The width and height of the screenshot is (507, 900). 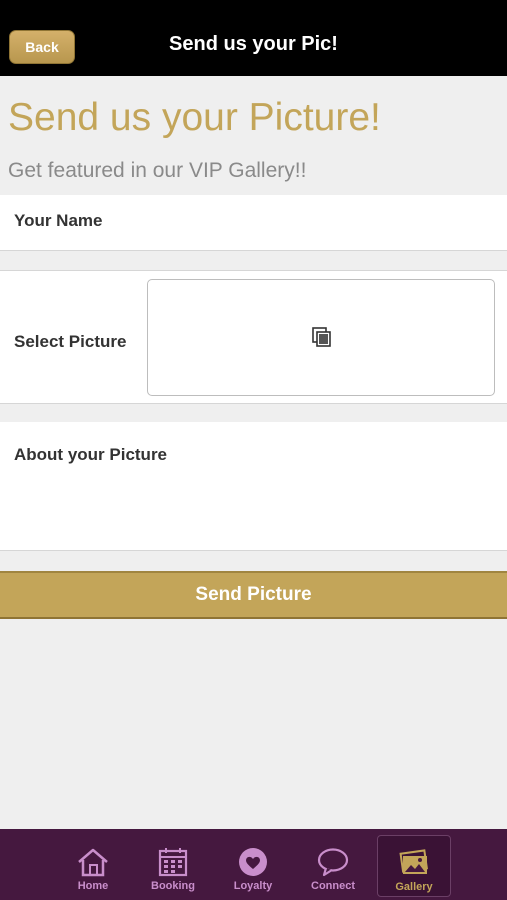 What do you see at coordinates (253, 595) in the screenshot?
I see `send-picture-button: Send Picture` at bounding box center [253, 595].